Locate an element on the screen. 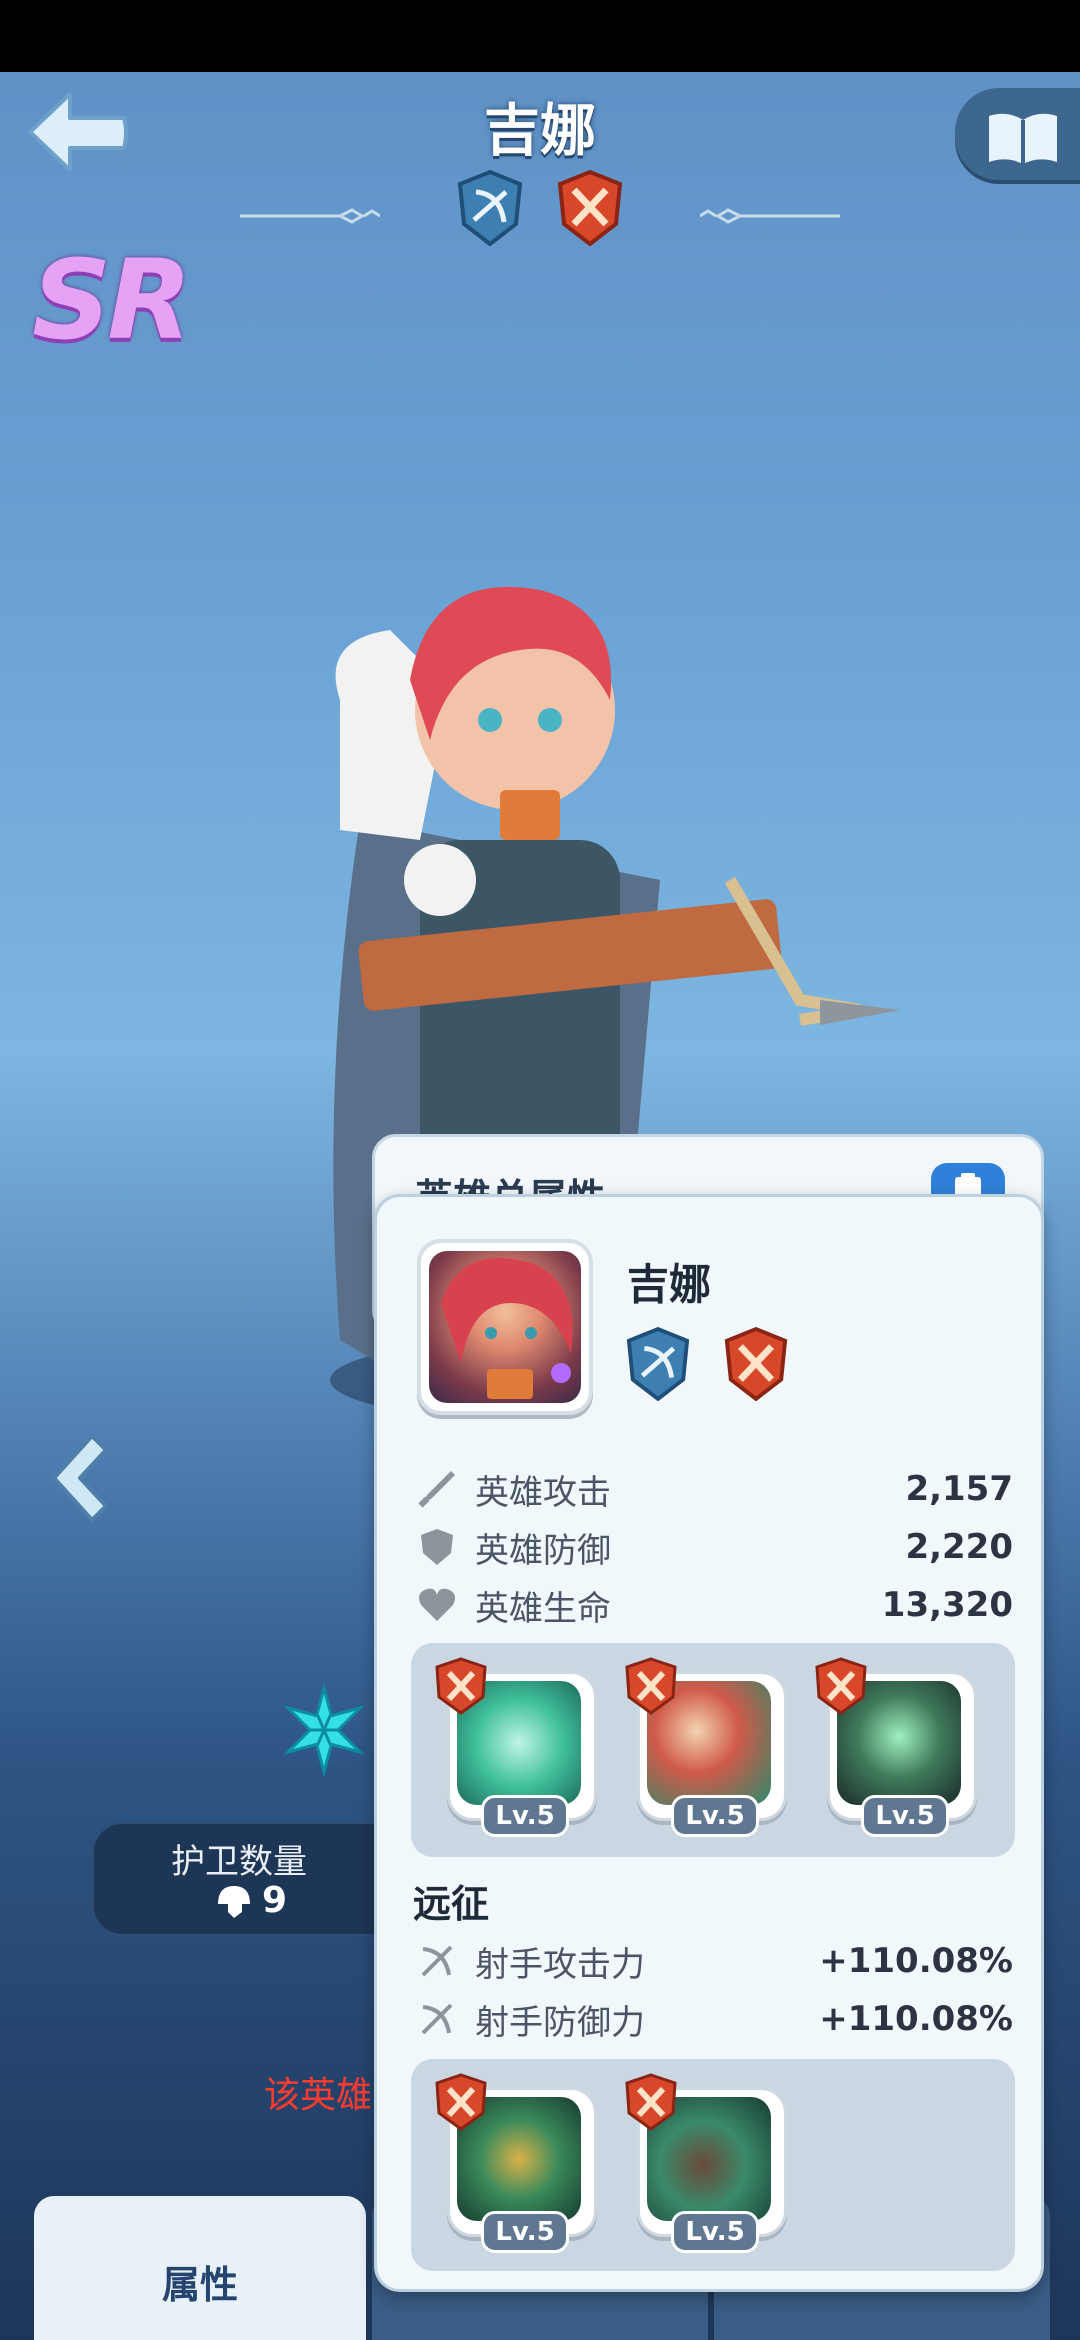  tab-attributes-label: 属性 is located at coordinates (199, 2285).